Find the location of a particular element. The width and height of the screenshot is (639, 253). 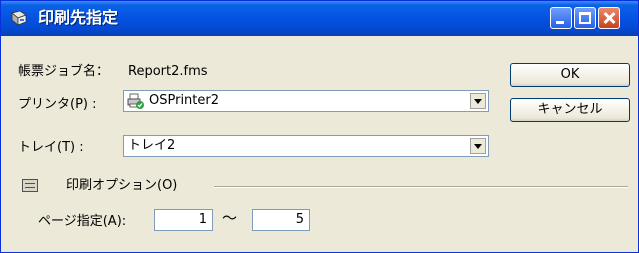

section-divider is located at coordinates (421, 187).